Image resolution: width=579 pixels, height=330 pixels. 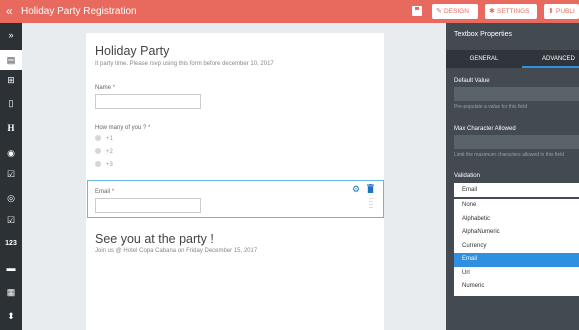 I want to click on name-label: Name *, so click(x=105, y=88).